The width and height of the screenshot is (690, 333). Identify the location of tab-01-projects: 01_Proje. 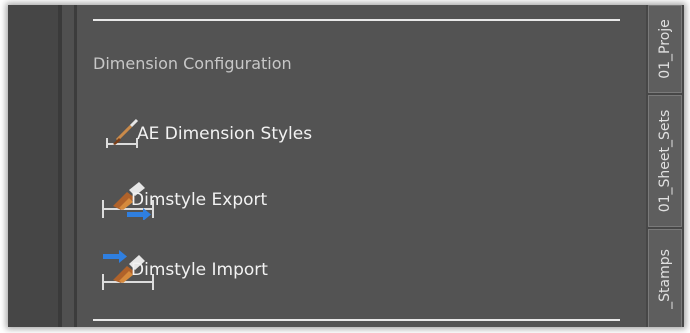
(665, 49).